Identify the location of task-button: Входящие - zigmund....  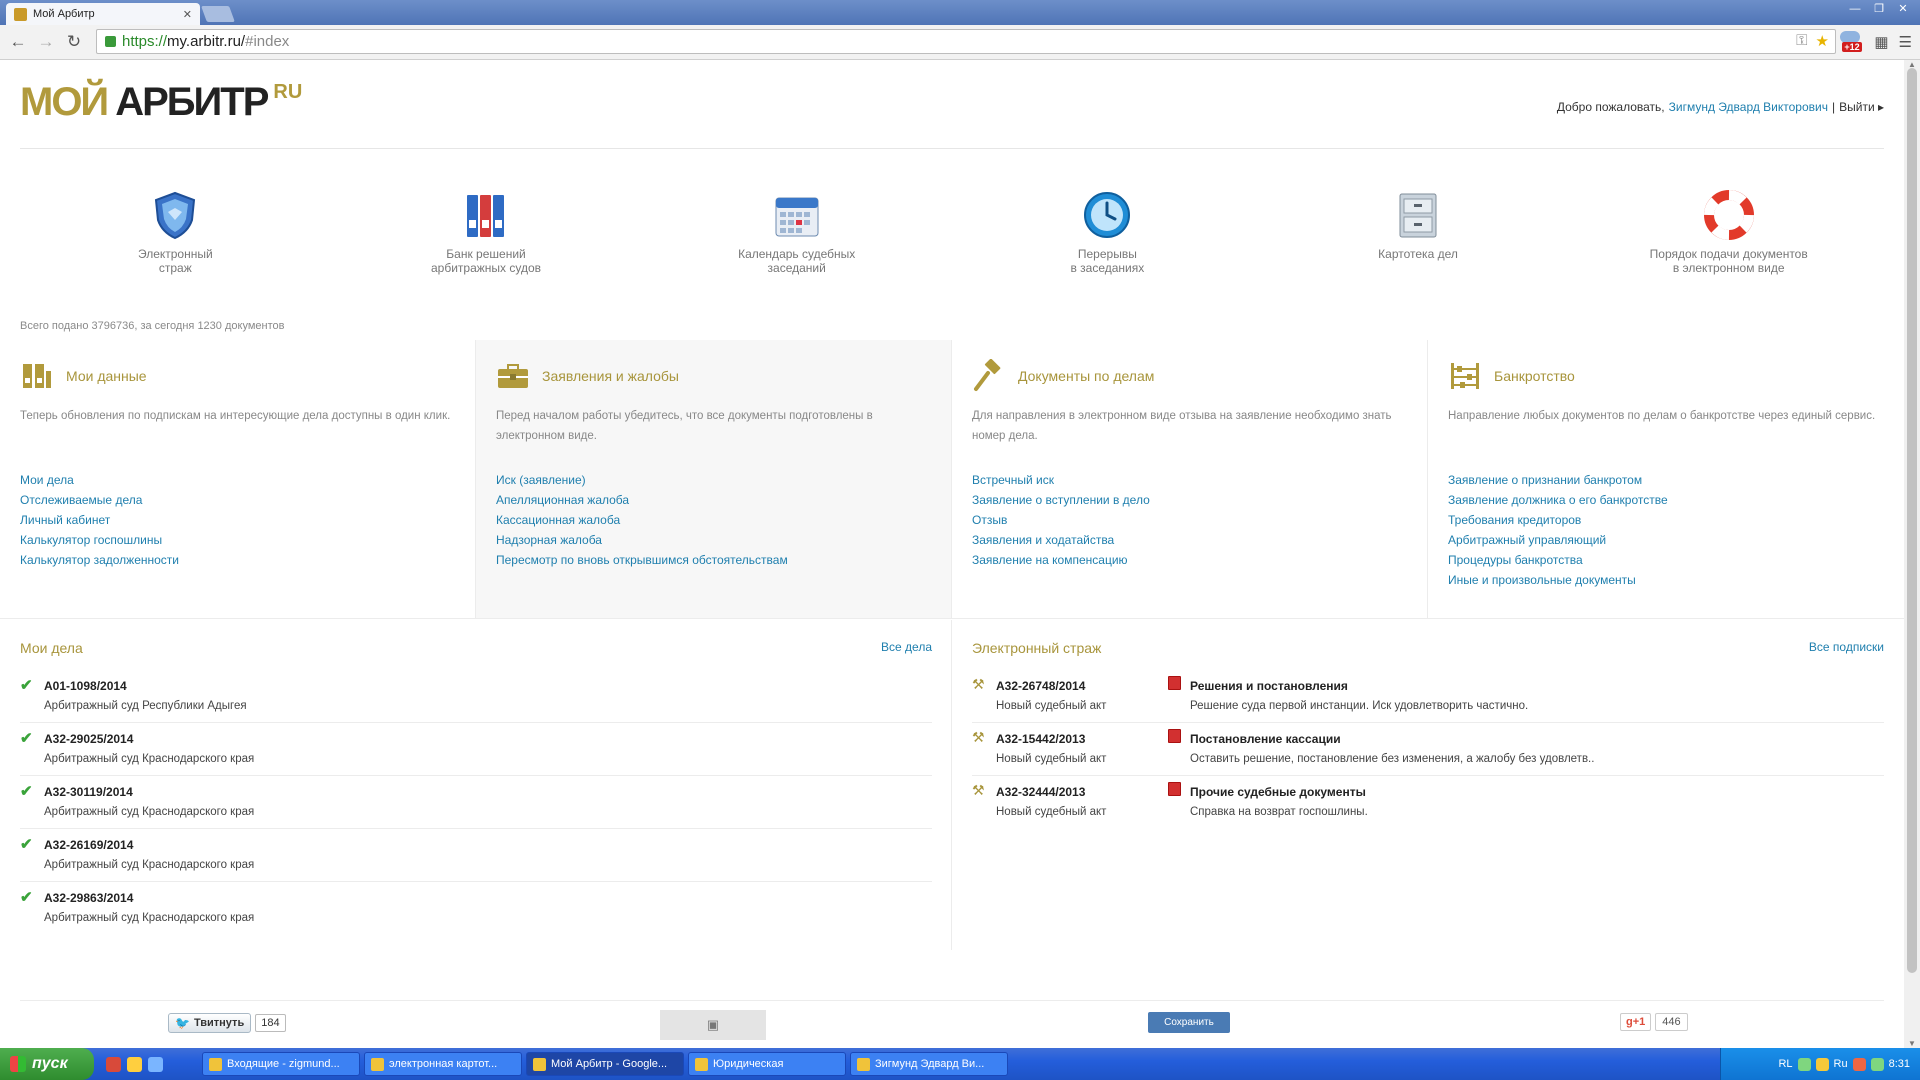
(281, 1064).